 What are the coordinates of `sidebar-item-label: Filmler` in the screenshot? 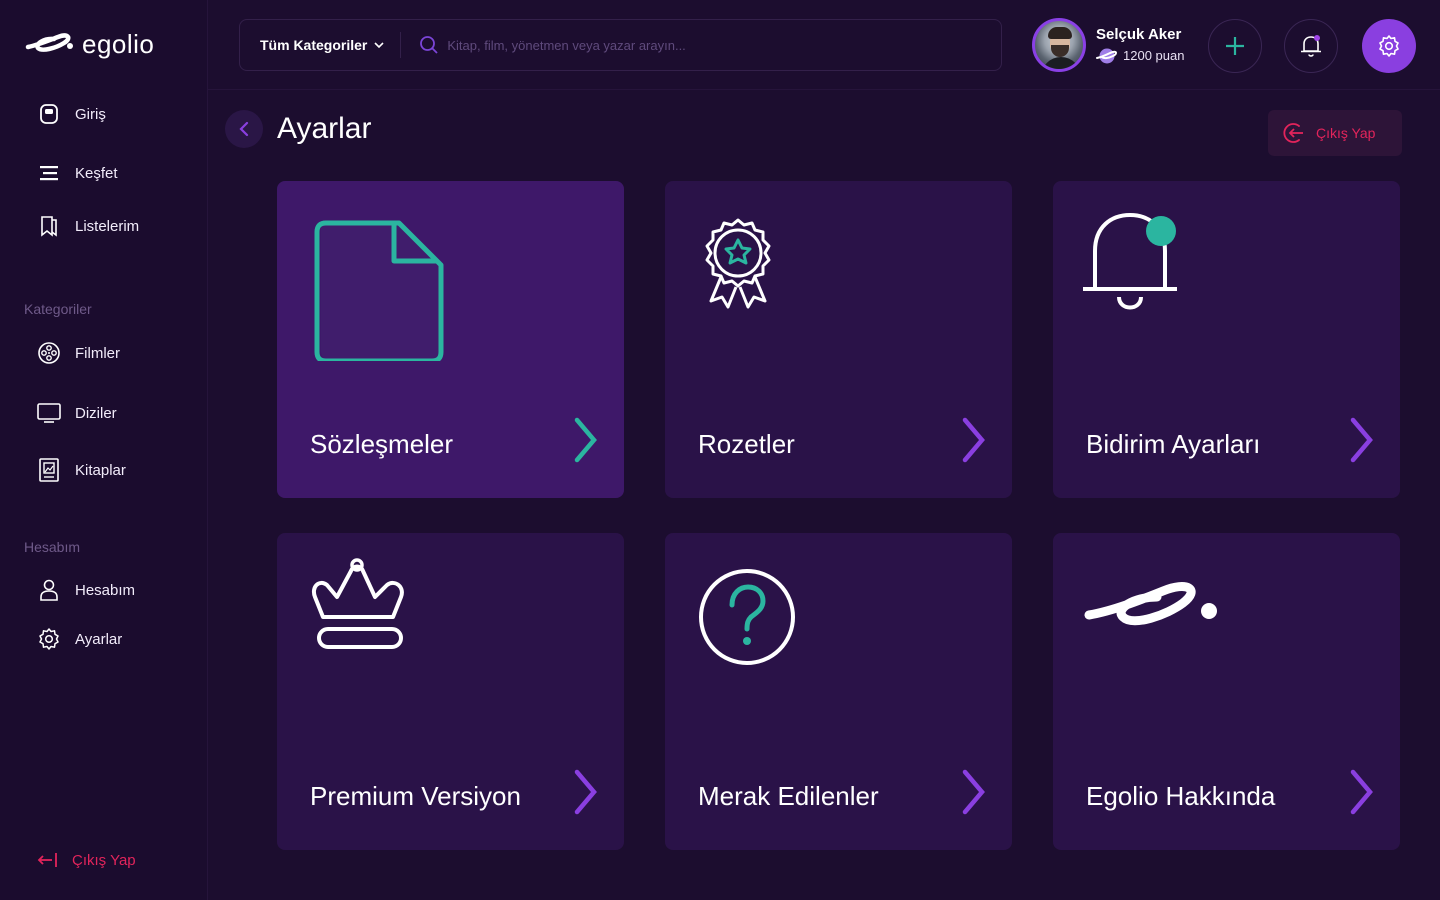 It's located at (97, 353).